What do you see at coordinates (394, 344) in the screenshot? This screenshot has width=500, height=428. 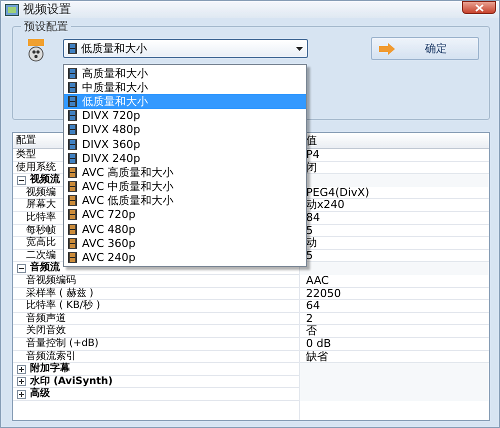 I see `property-value: 0 dB` at bounding box center [394, 344].